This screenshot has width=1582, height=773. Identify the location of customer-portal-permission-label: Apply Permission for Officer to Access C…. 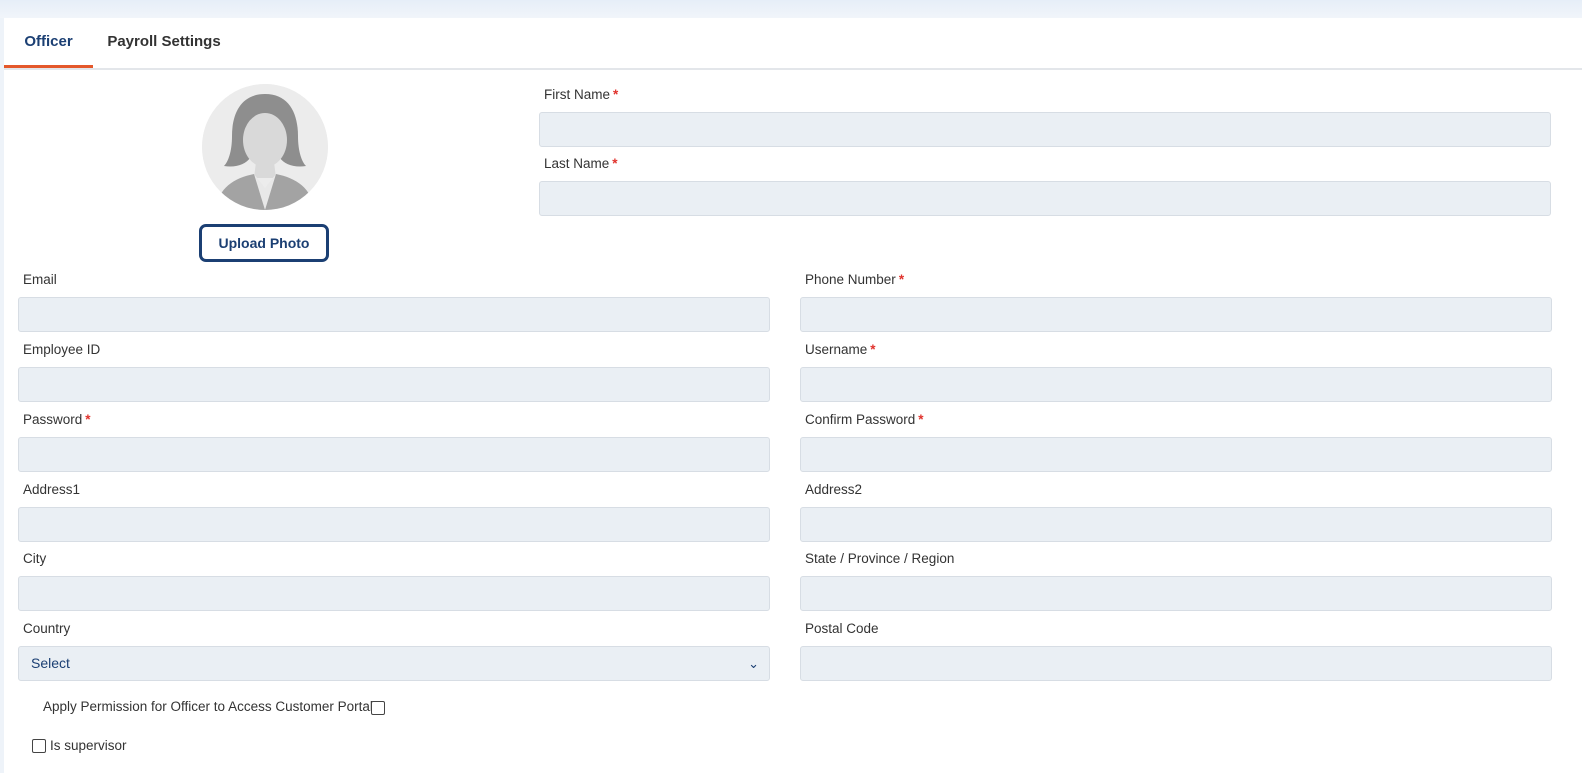
(208, 706).